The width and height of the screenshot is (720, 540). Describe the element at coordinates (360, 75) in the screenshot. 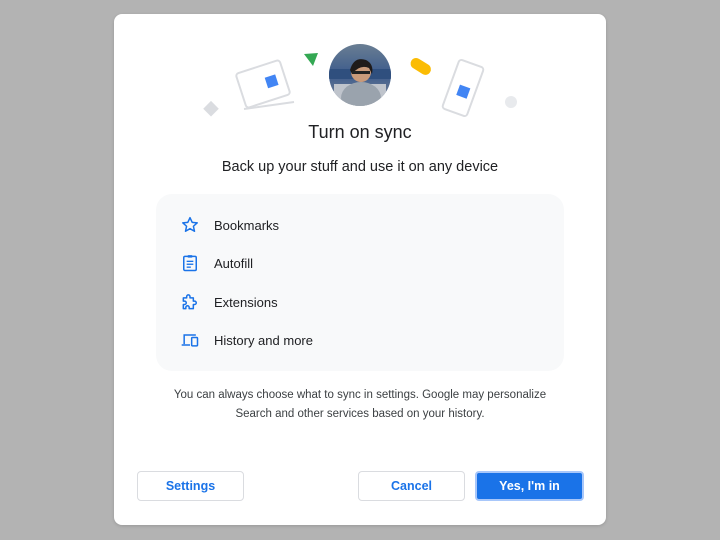

I see `avatar` at that location.